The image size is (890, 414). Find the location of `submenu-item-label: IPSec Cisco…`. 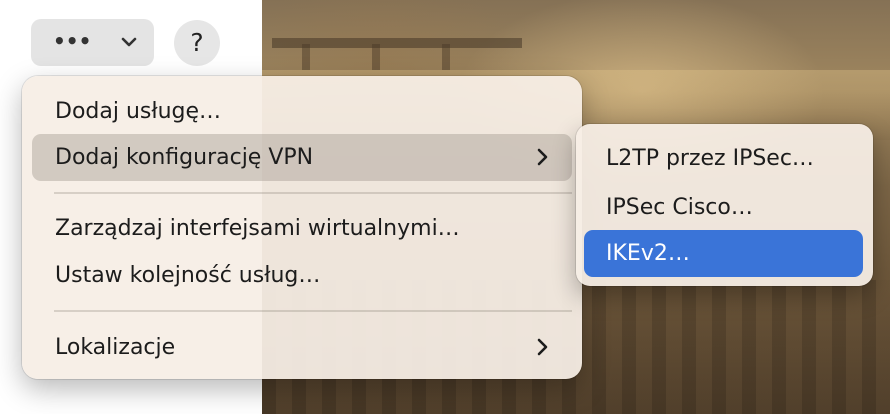

submenu-item-label: IPSec Cisco… is located at coordinates (679, 207).